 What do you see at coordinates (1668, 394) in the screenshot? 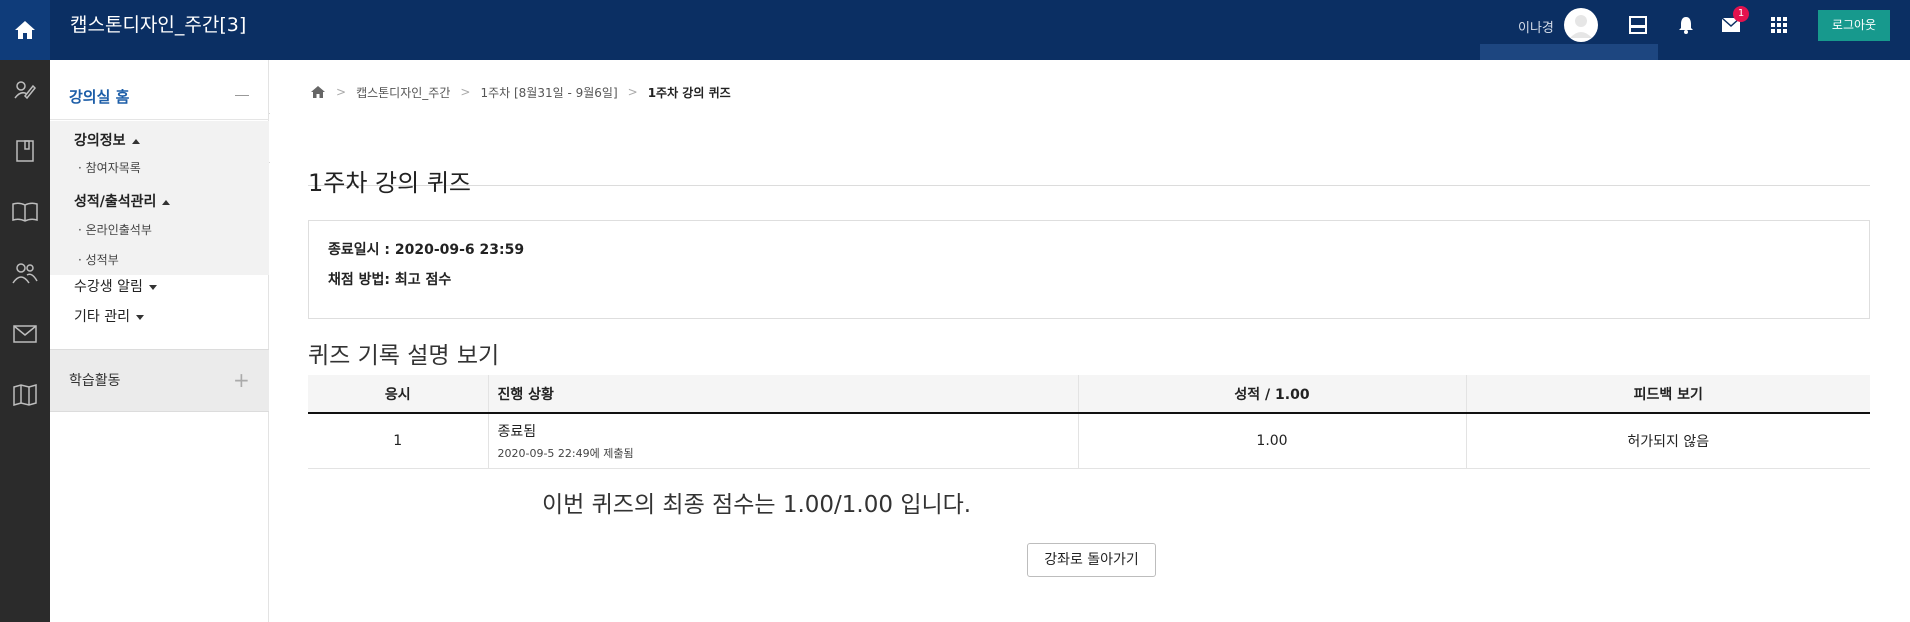
I see `column-header-feedback: 피드백 보기` at bounding box center [1668, 394].